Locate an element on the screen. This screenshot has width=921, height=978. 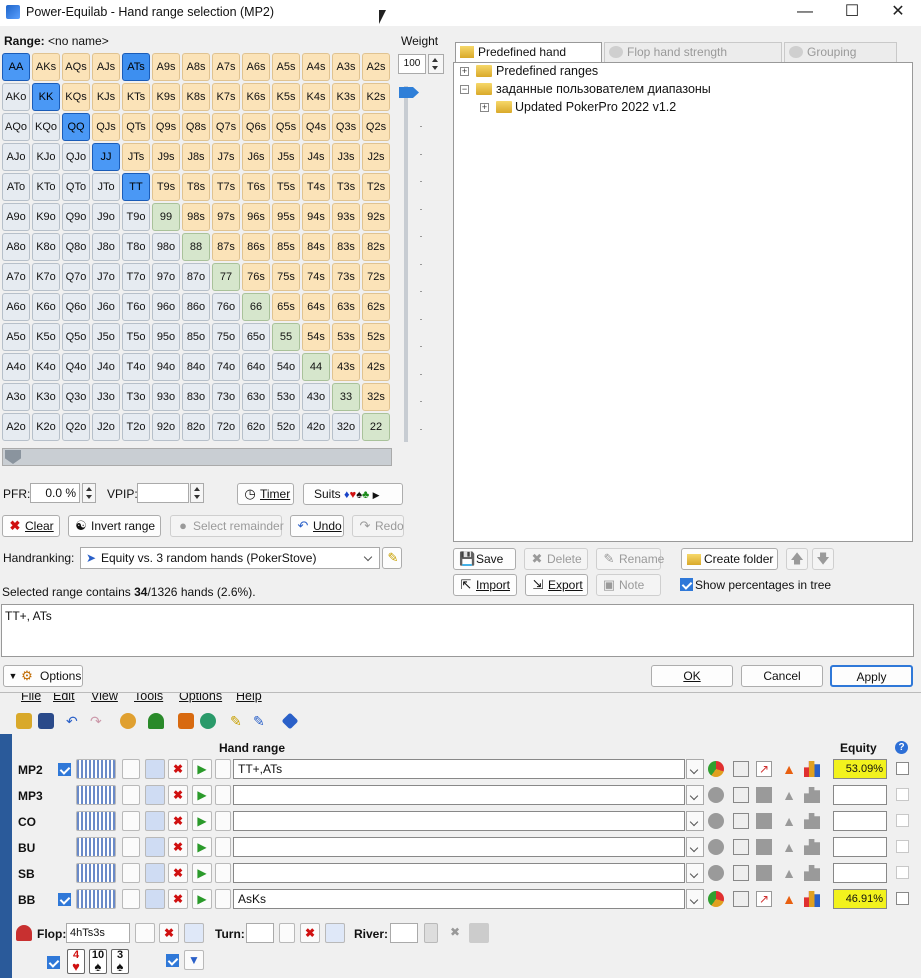
hand-cell-T8o: T8o is located at coordinates (136, 247).